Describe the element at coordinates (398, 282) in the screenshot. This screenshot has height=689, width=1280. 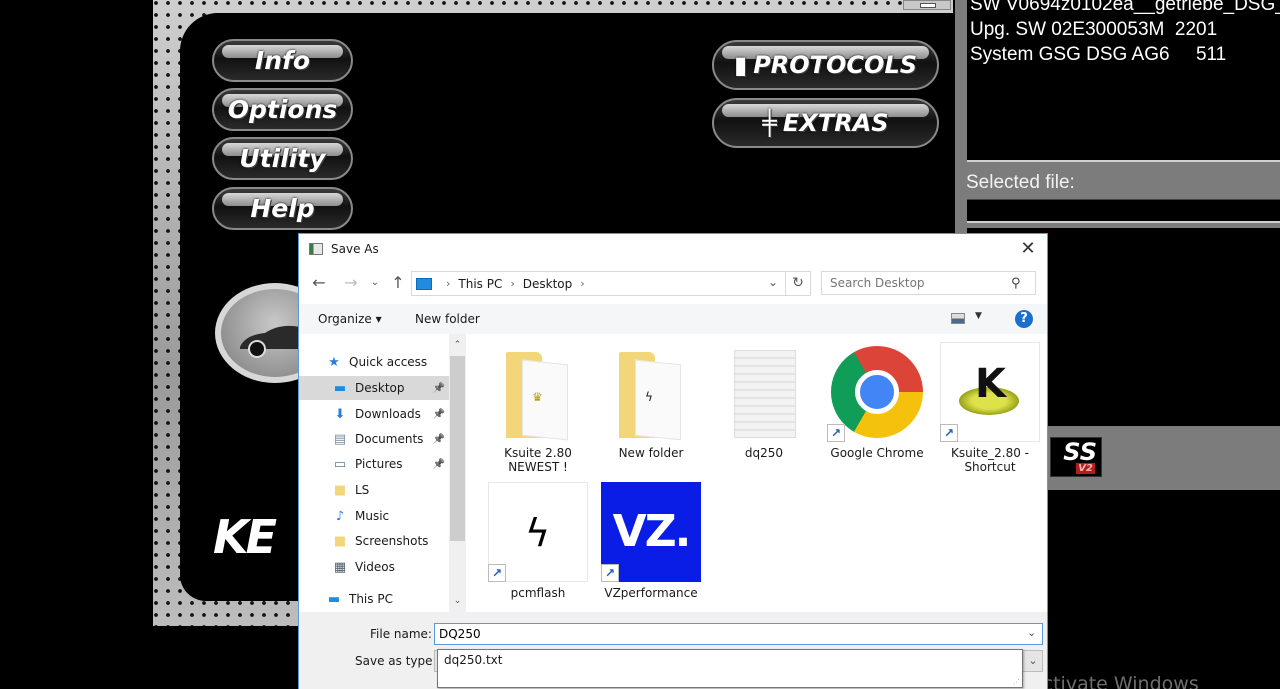
I see `up-arrow-icon: ↑` at that location.